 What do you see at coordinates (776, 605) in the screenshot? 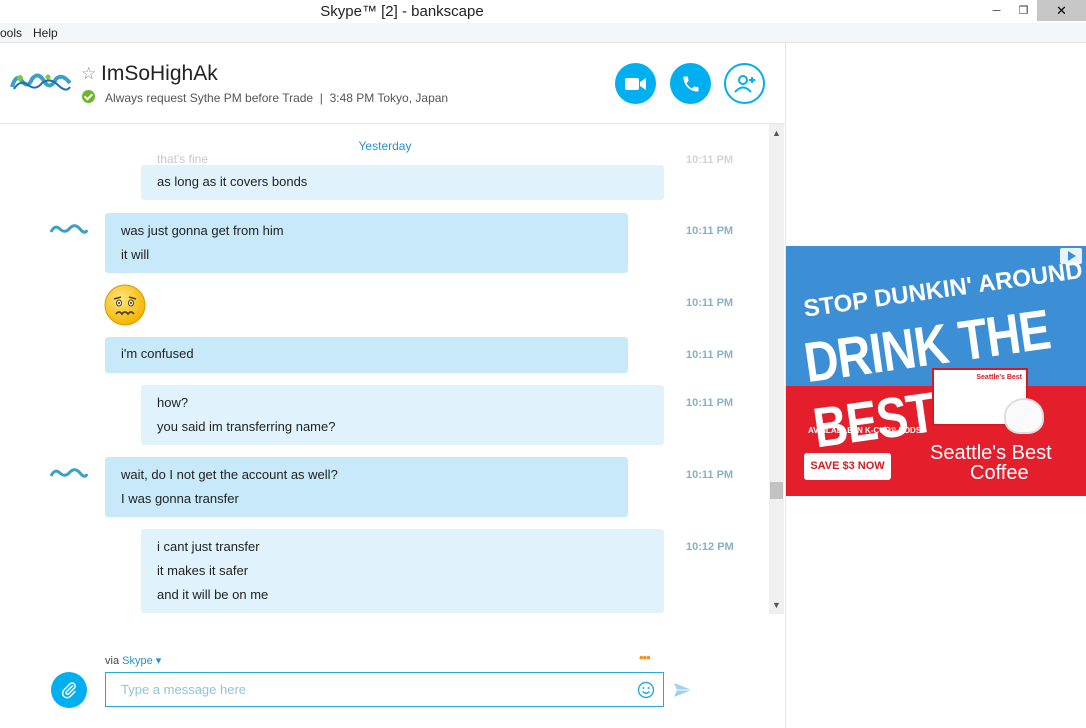
I see `scroll-down-arrow-icon: ▼` at bounding box center [776, 605].